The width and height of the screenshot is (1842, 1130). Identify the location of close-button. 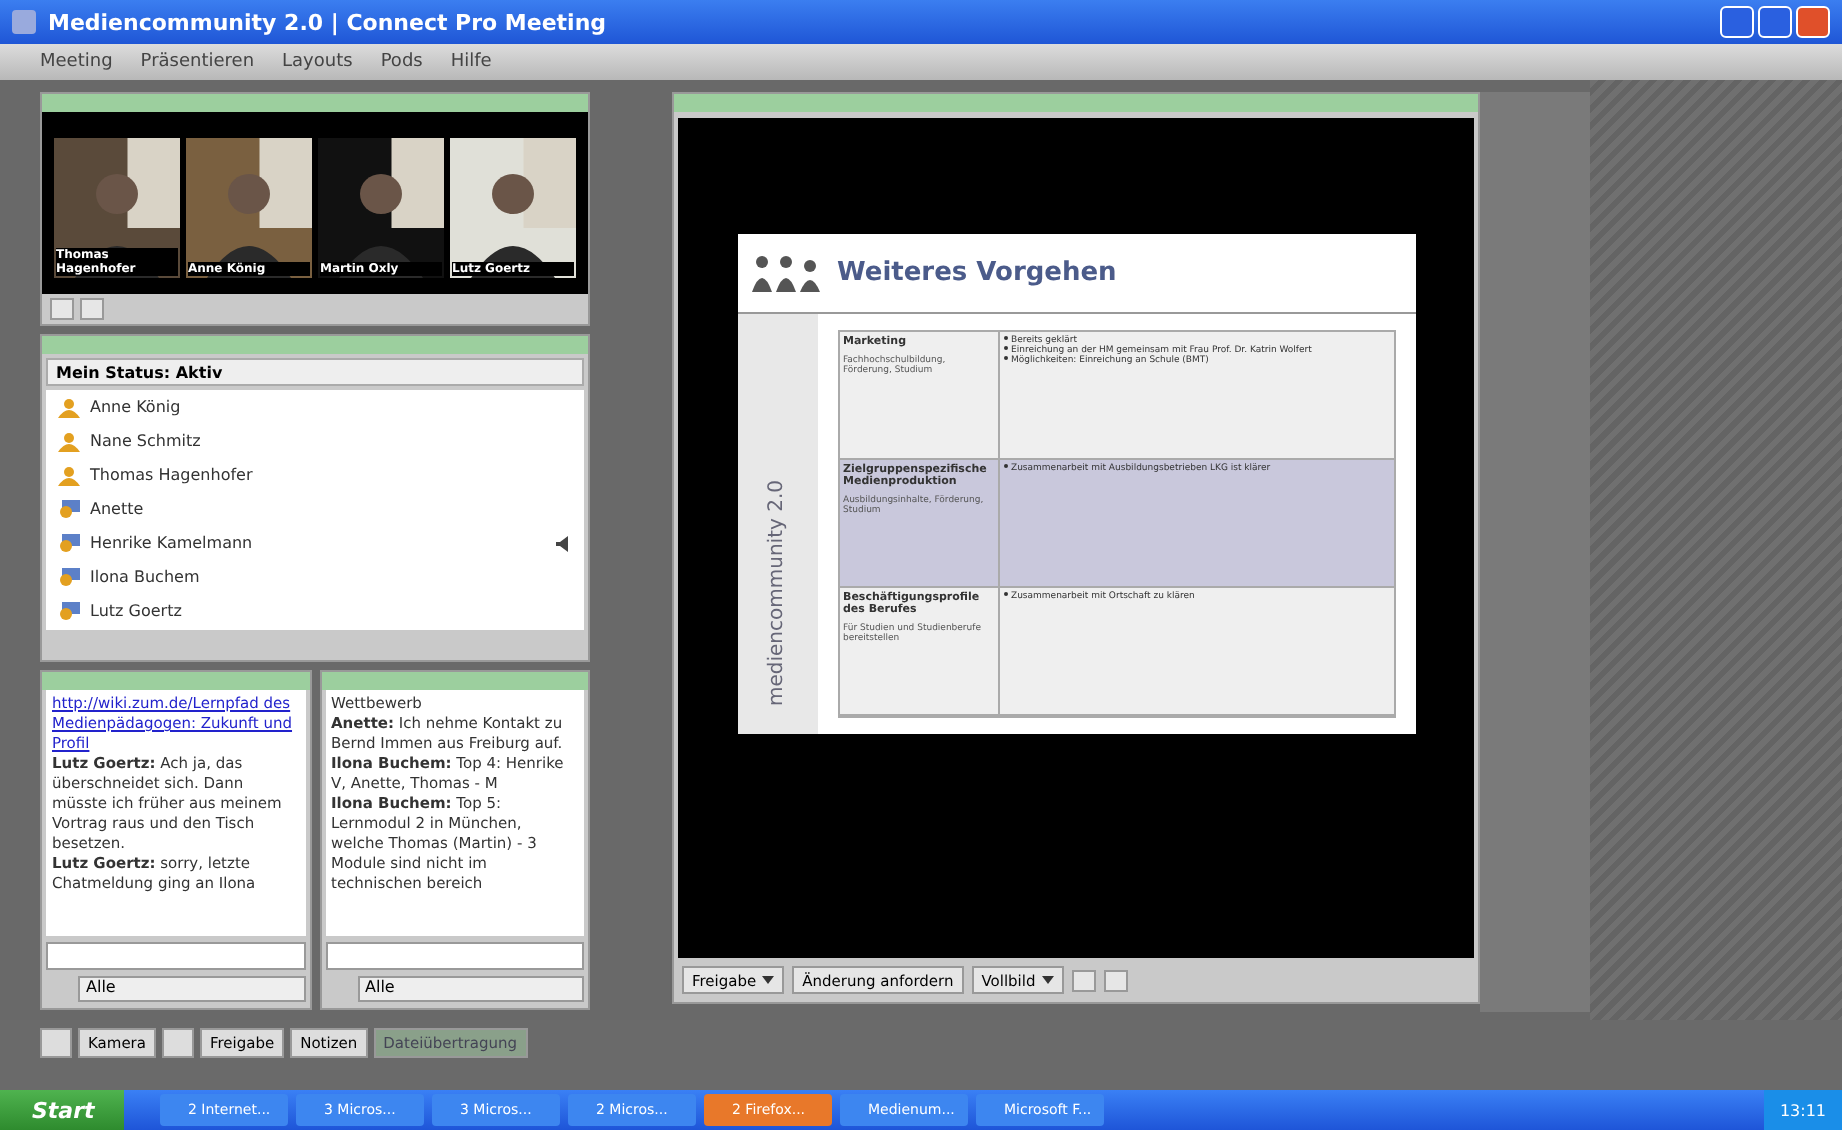
(1813, 22).